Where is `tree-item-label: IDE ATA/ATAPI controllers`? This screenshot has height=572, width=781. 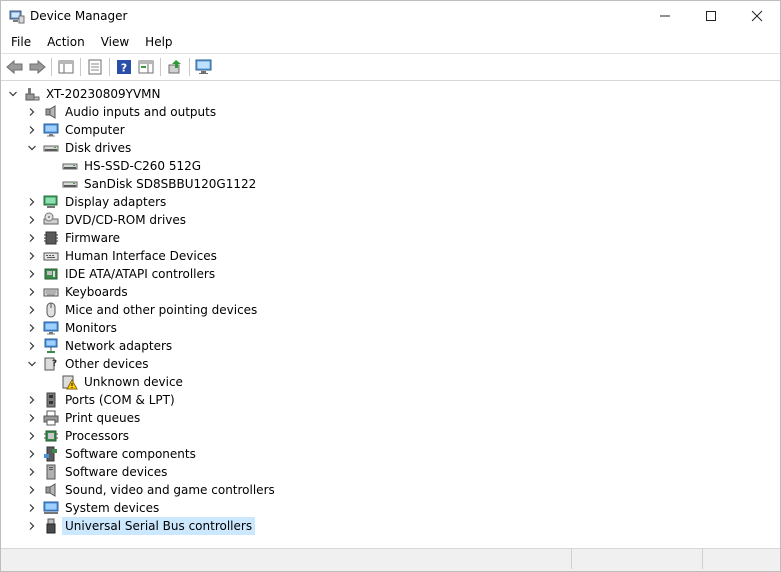 tree-item-label: IDE ATA/ATAPI controllers is located at coordinates (140, 274).